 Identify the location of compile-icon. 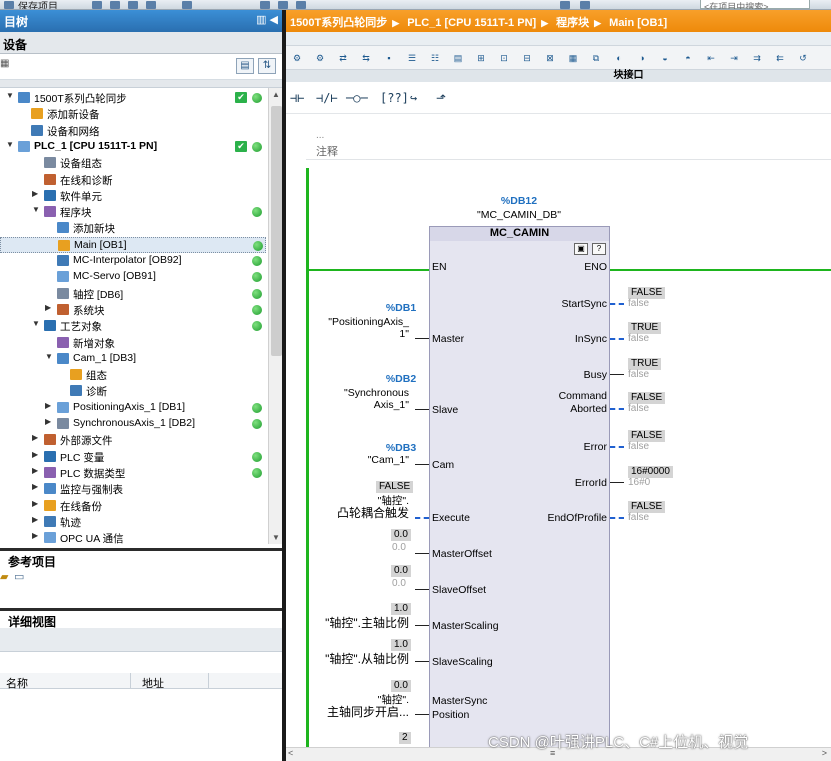
(265, 5).